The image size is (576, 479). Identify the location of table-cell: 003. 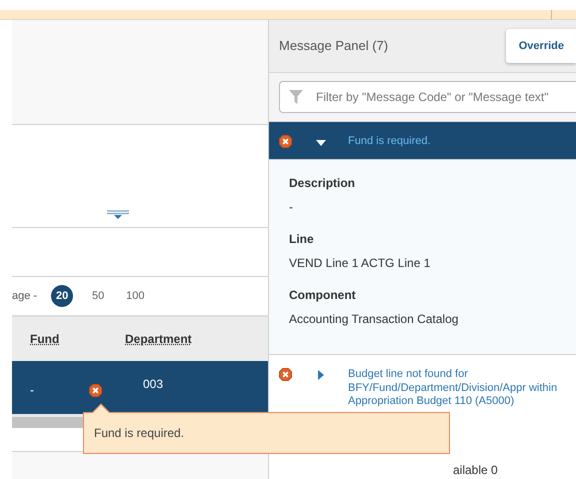
(153, 384).